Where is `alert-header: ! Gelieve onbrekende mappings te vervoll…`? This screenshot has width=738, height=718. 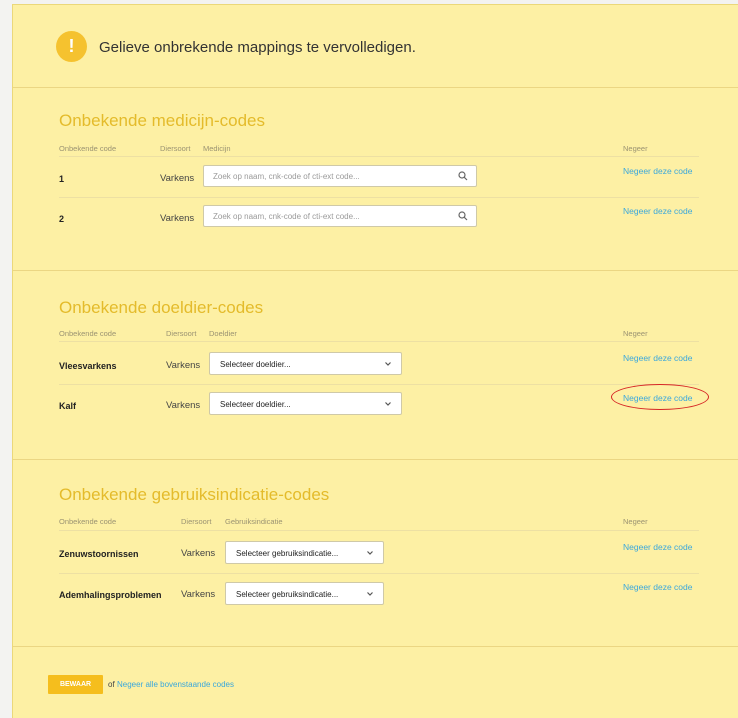 alert-header: ! Gelieve onbrekende mappings te vervoll… is located at coordinates (375, 46).